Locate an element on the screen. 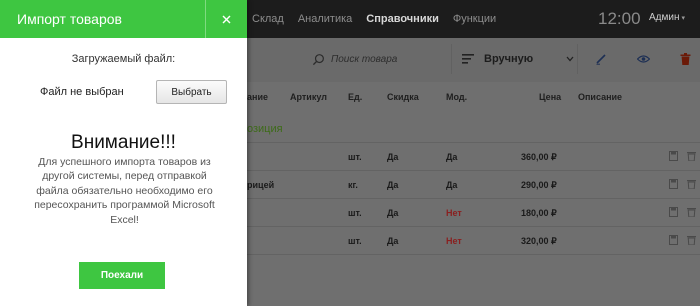  edit-button is located at coordinates (601, 59).